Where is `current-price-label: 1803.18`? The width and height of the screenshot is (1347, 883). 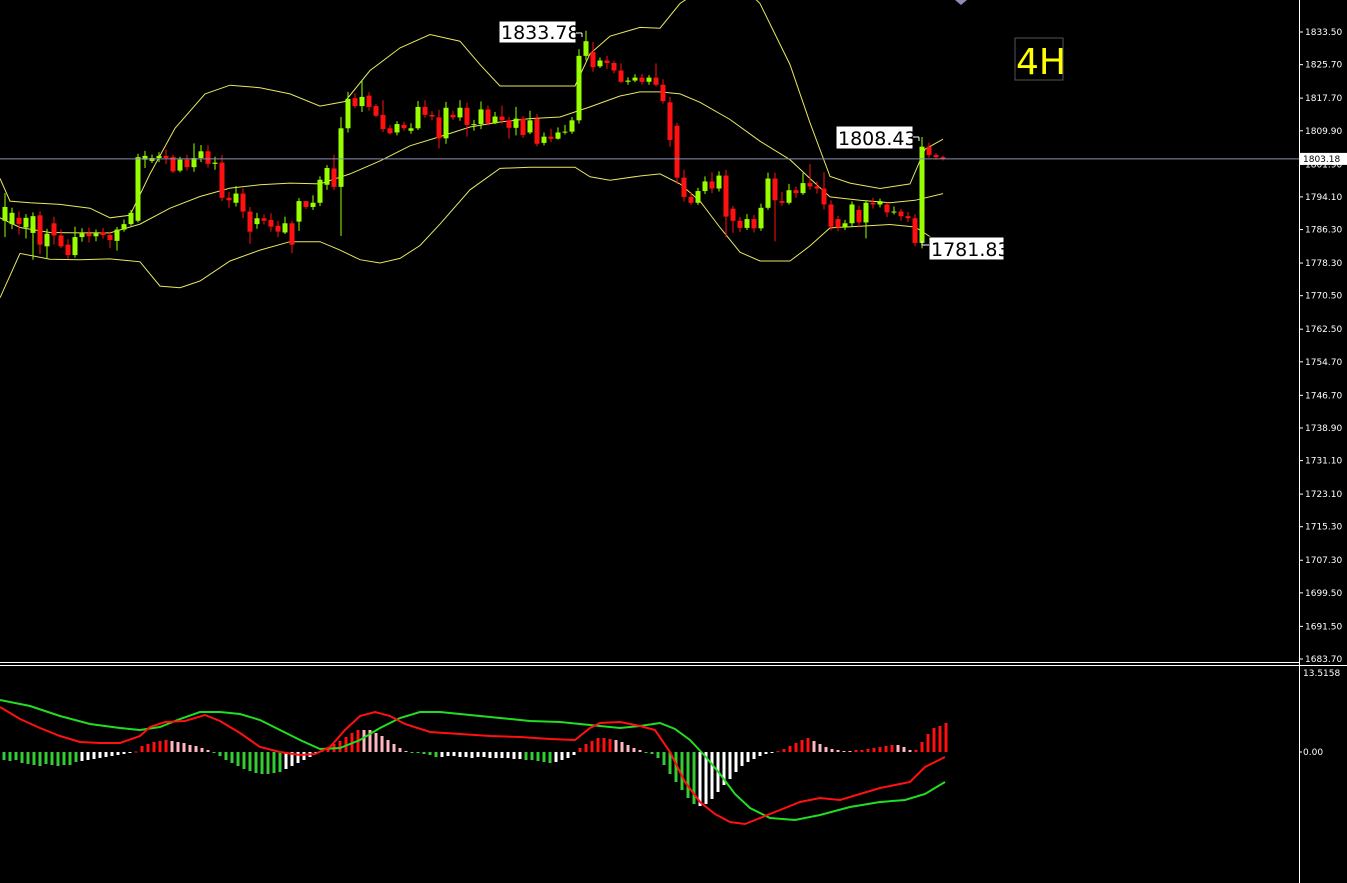
current-price-label: 1803.18 is located at coordinates (1323, 158).